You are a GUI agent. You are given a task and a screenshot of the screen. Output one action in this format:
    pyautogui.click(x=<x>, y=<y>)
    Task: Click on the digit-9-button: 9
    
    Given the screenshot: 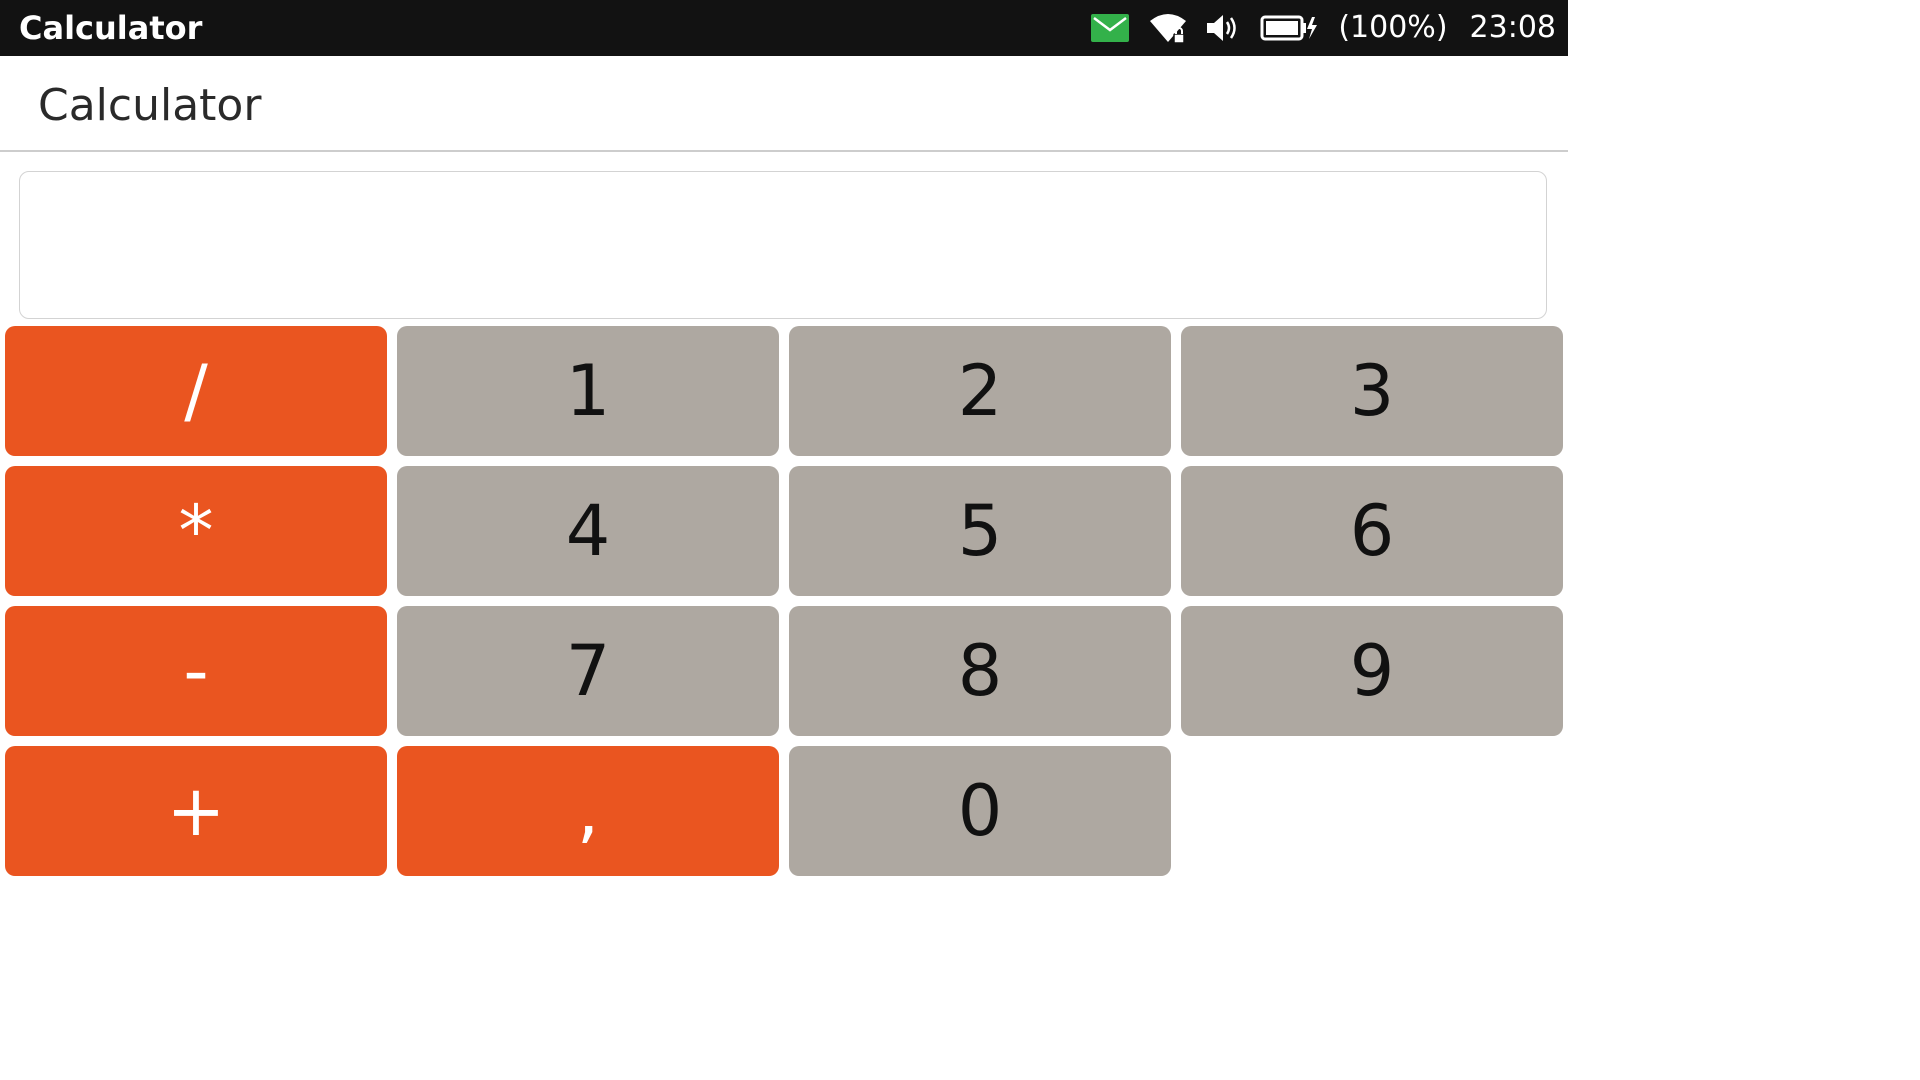 What is the action you would take?
    pyautogui.click(x=1372, y=671)
    